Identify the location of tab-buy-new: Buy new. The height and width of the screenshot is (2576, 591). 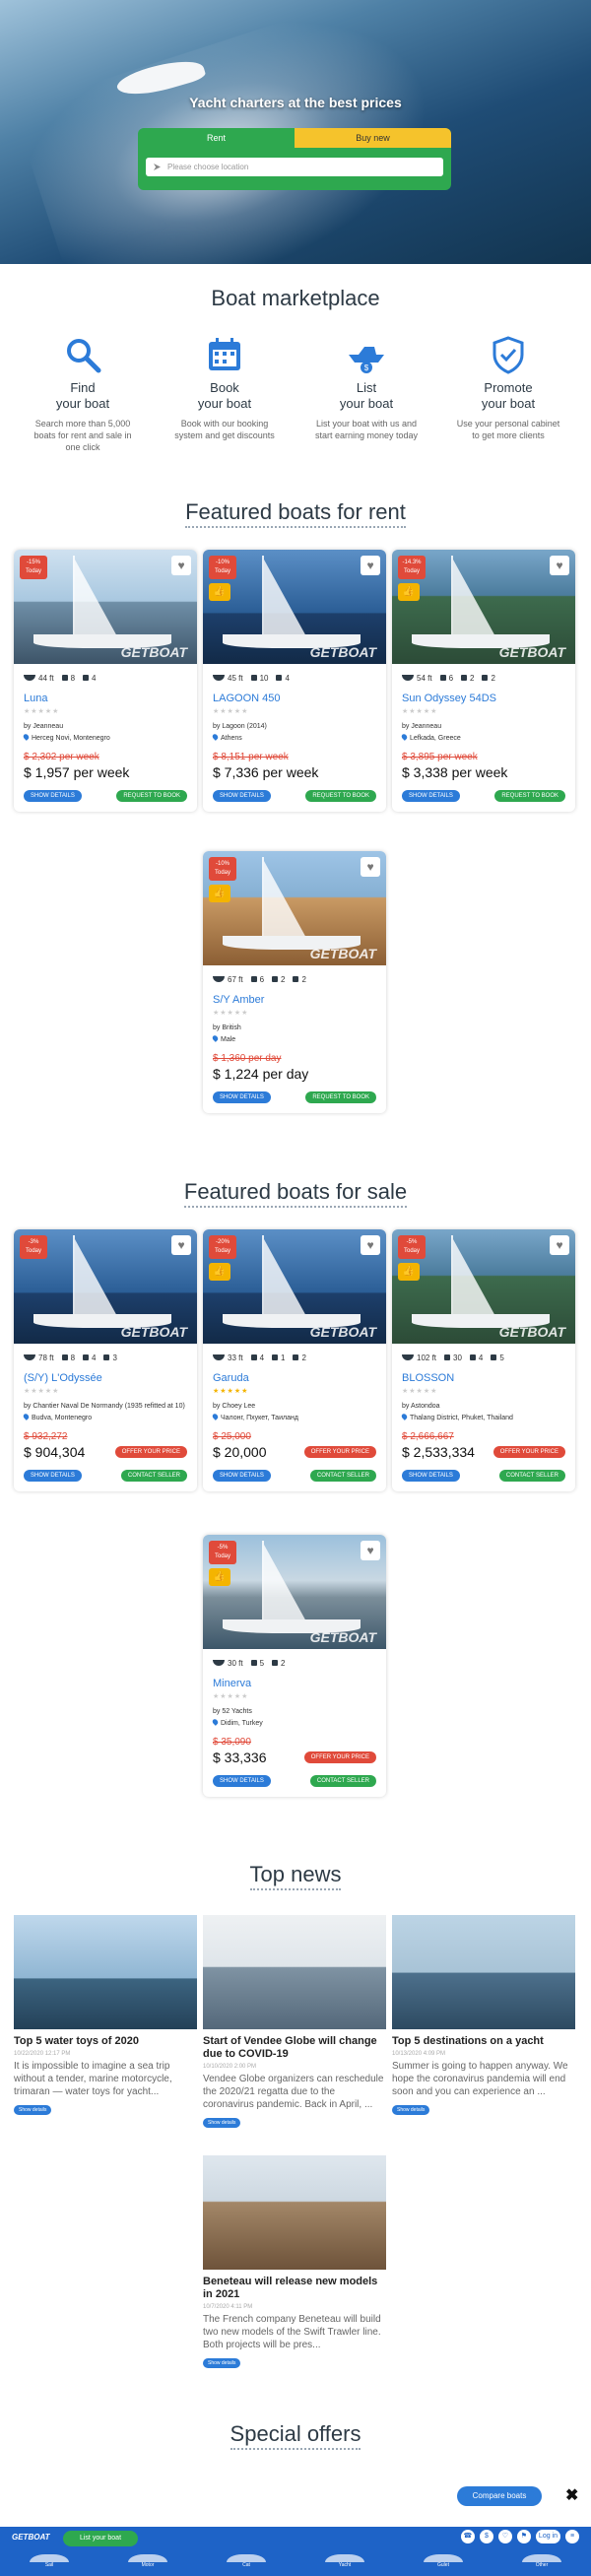
(373, 138).